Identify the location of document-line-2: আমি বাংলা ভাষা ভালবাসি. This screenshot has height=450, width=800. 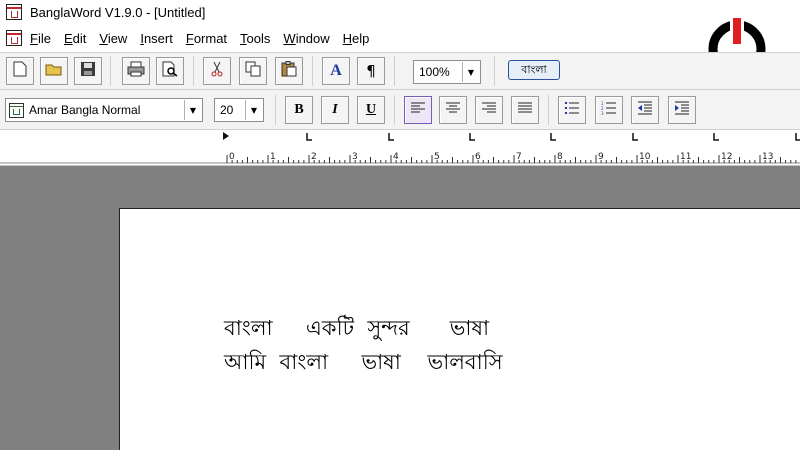
(363, 363).